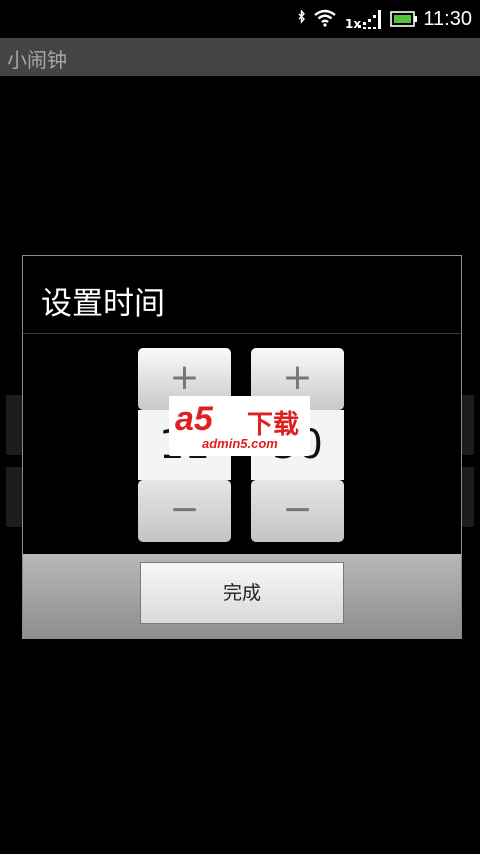  Describe the element at coordinates (240, 19) in the screenshot. I see `status-bar: 1x 11:30` at that location.